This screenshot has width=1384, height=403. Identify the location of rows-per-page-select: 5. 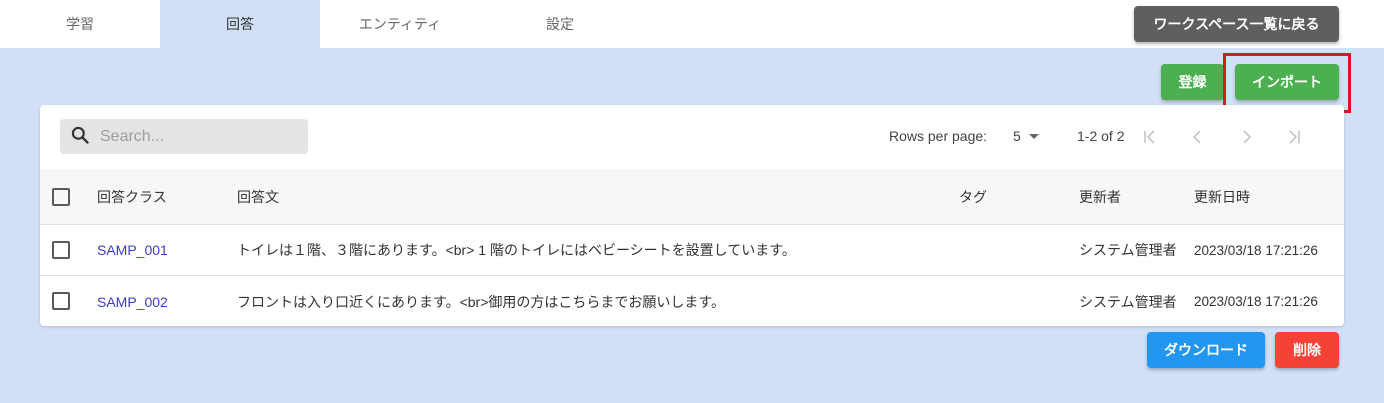
(1026, 136).